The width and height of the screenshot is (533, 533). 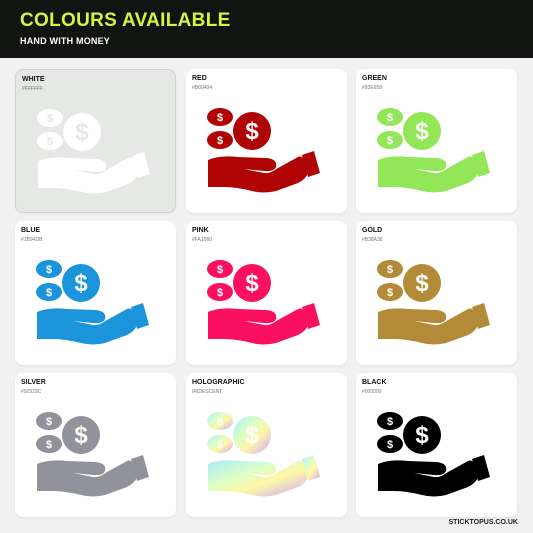 What do you see at coordinates (125, 20) in the screenshot?
I see `page-title: COLOURS AVAILABLE` at bounding box center [125, 20].